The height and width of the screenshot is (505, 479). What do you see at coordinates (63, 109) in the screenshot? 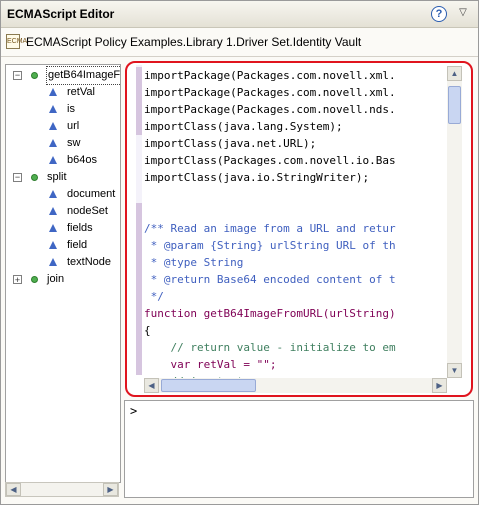
I see `tree-node-is: is` at bounding box center [63, 109].